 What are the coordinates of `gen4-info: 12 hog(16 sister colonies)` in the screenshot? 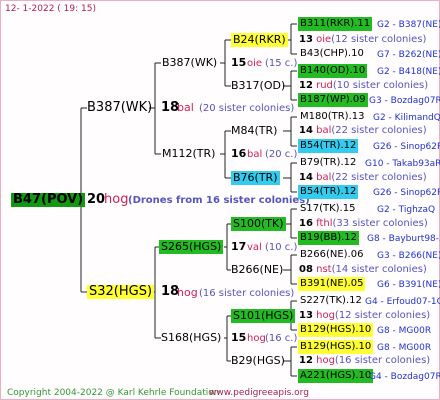 It's located at (365, 360).